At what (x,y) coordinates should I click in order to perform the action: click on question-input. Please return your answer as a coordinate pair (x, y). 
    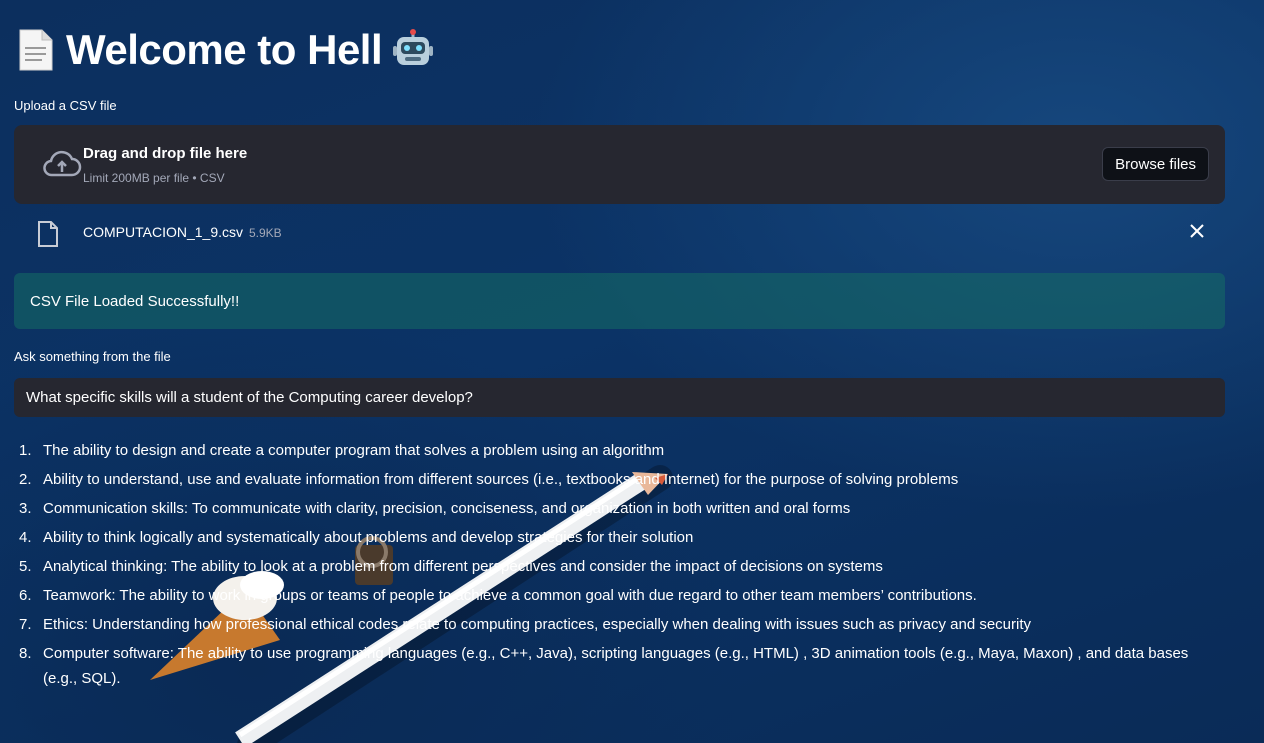
    Looking at the image, I should click on (619, 397).